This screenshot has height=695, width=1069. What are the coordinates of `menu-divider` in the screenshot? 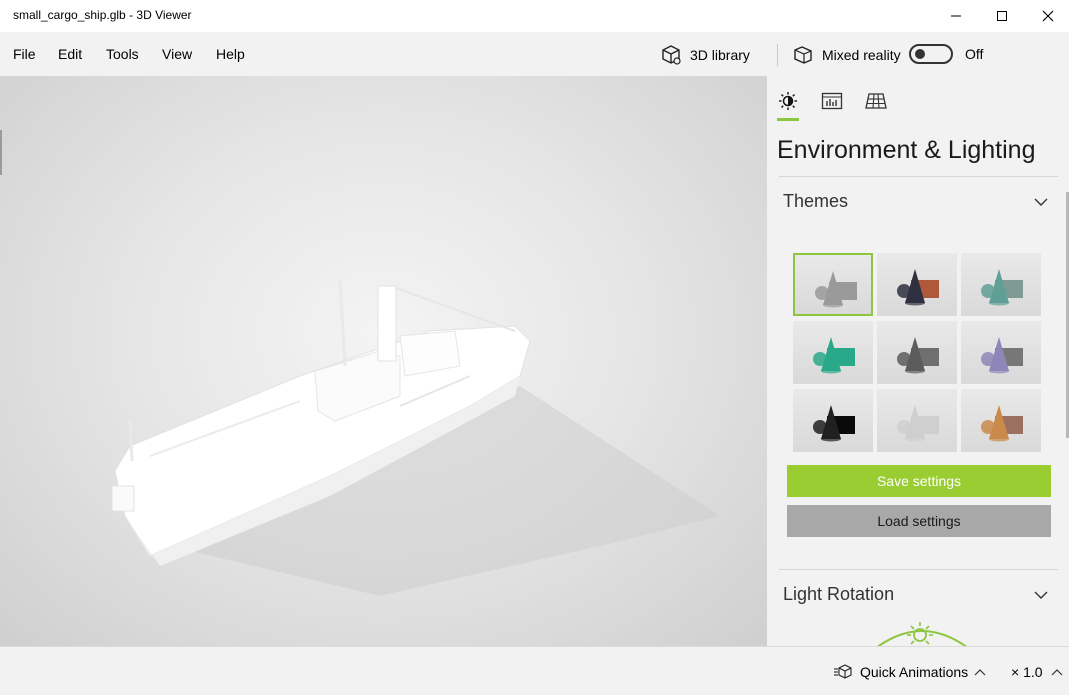 It's located at (777, 55).